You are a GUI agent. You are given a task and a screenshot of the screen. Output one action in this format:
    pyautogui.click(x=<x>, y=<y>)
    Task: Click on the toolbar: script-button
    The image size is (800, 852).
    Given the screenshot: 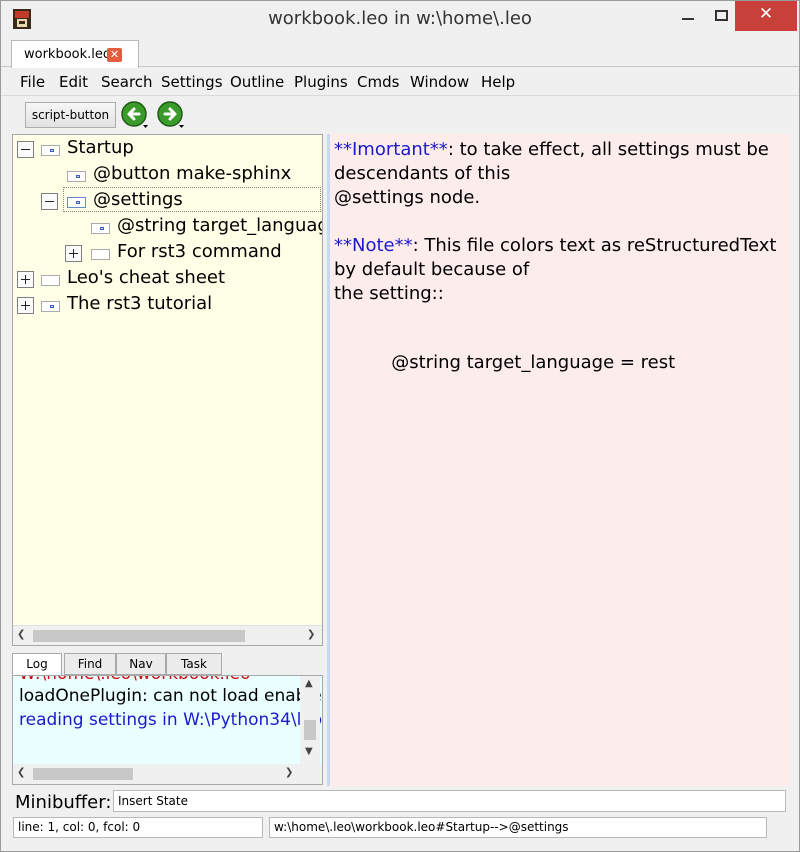 What is the action you would take?
    pyautogui.click(x=400, y=114)
    